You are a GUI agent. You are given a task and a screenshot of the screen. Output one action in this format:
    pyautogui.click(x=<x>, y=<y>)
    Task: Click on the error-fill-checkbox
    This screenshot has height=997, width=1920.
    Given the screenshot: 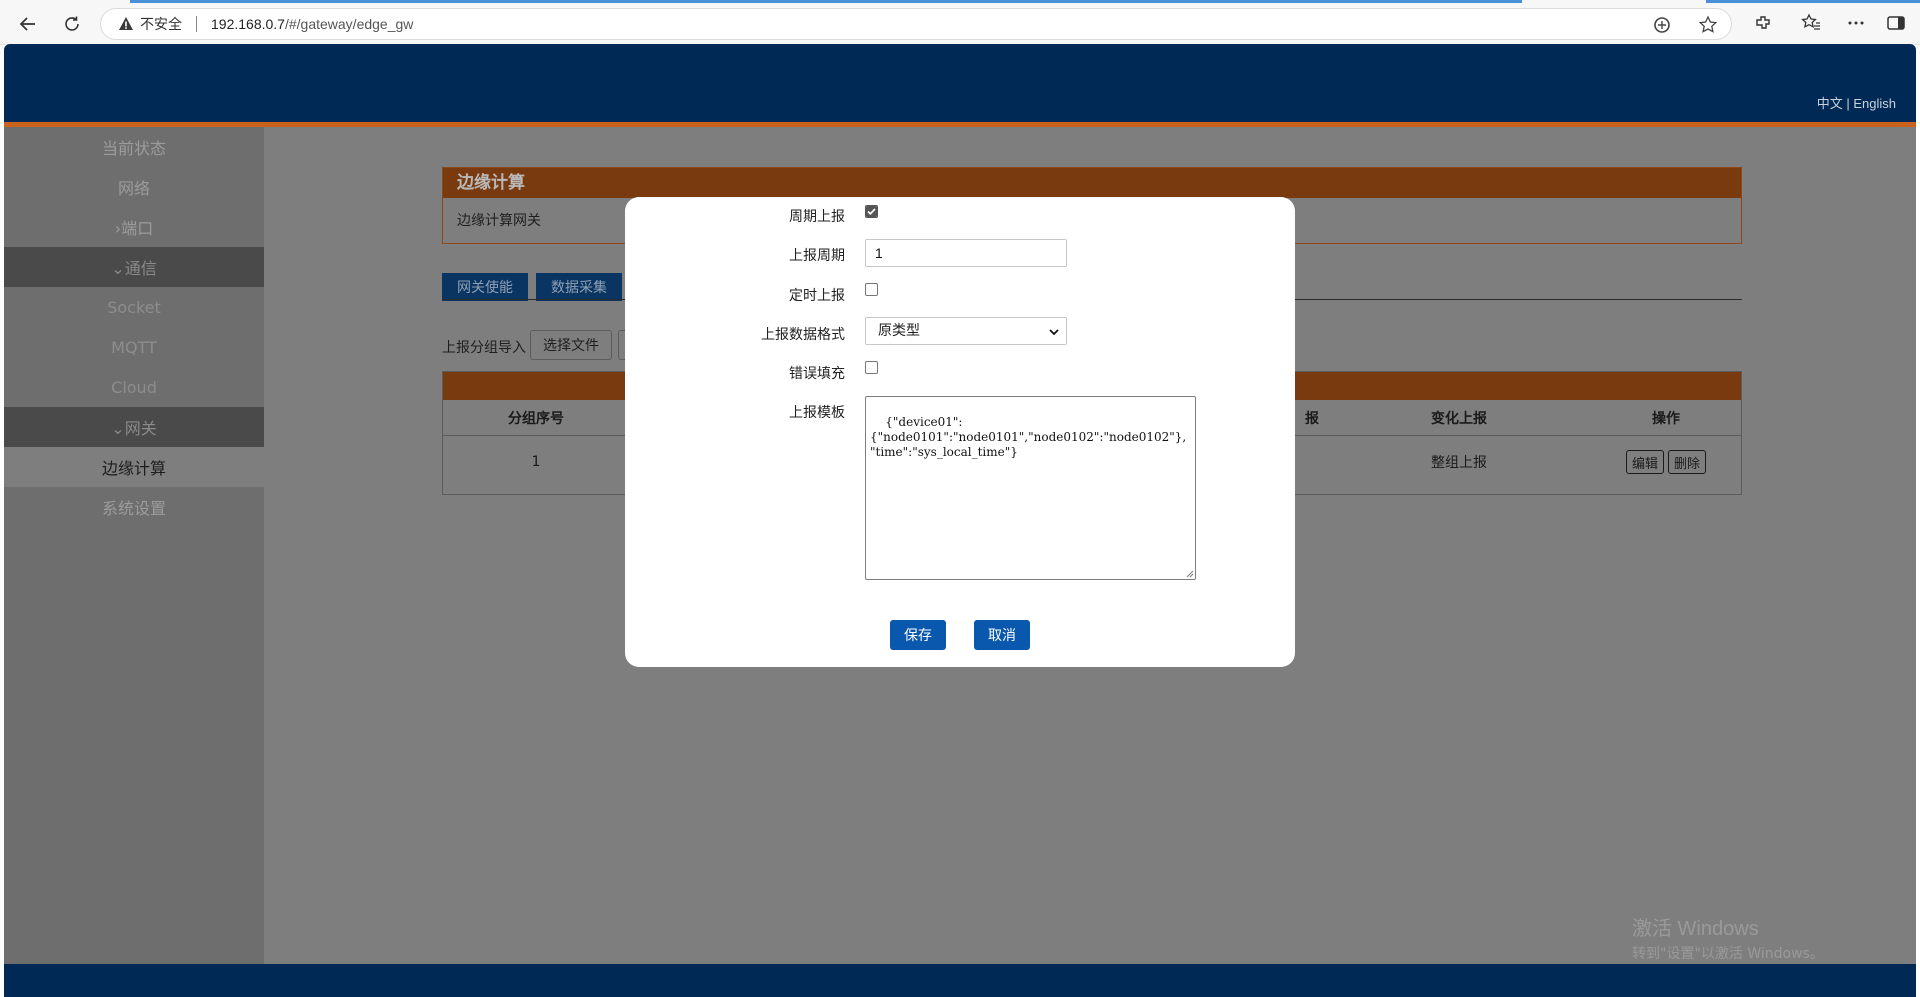 What is the action you would take?
    pyautogui.click(x=871, y=367)
    